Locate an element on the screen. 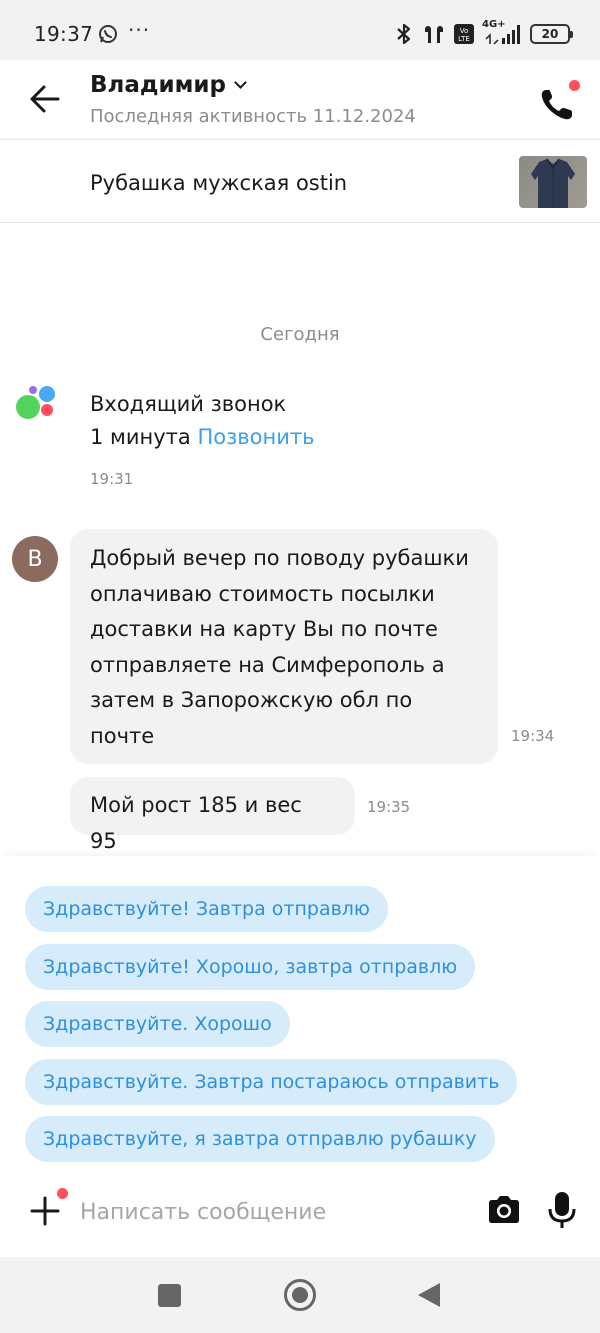  phone-icon is located at coordinates (556, 105).